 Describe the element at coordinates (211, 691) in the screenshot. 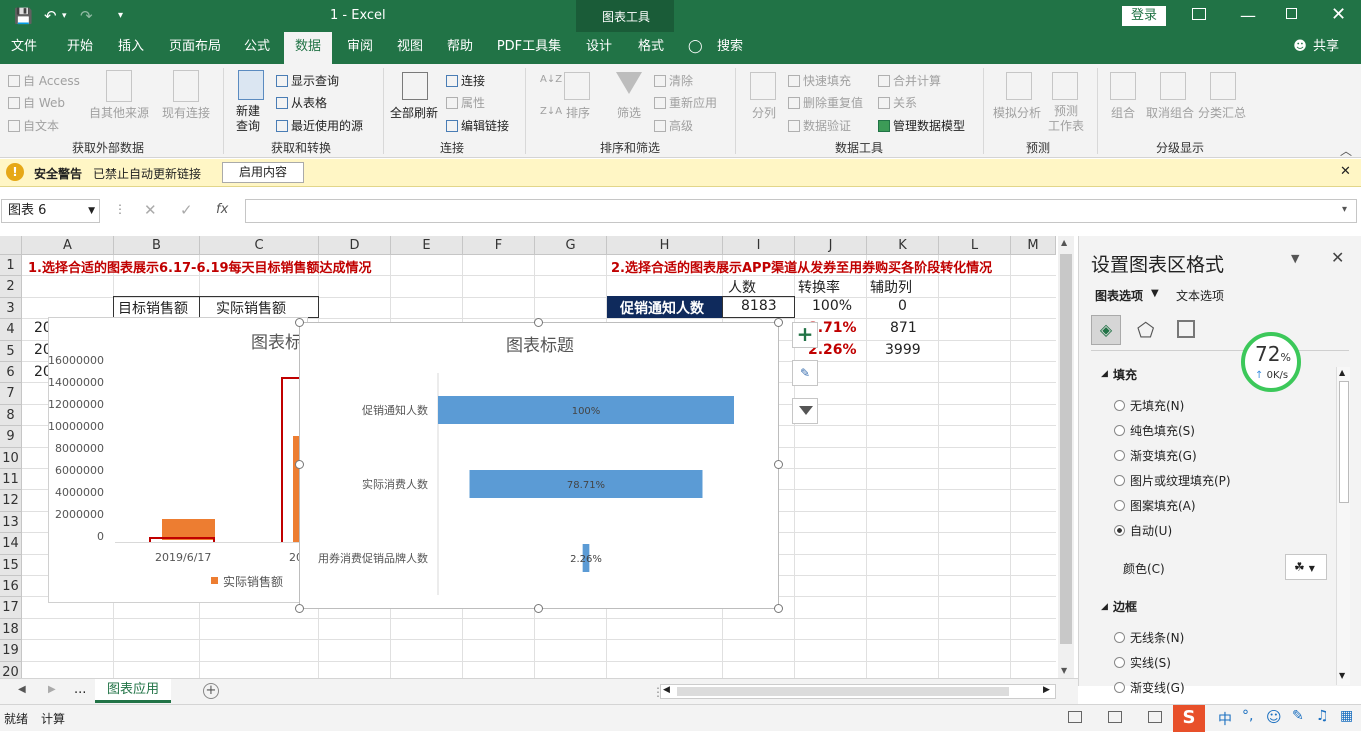

I see `add-sheet-icon: +` at that location.